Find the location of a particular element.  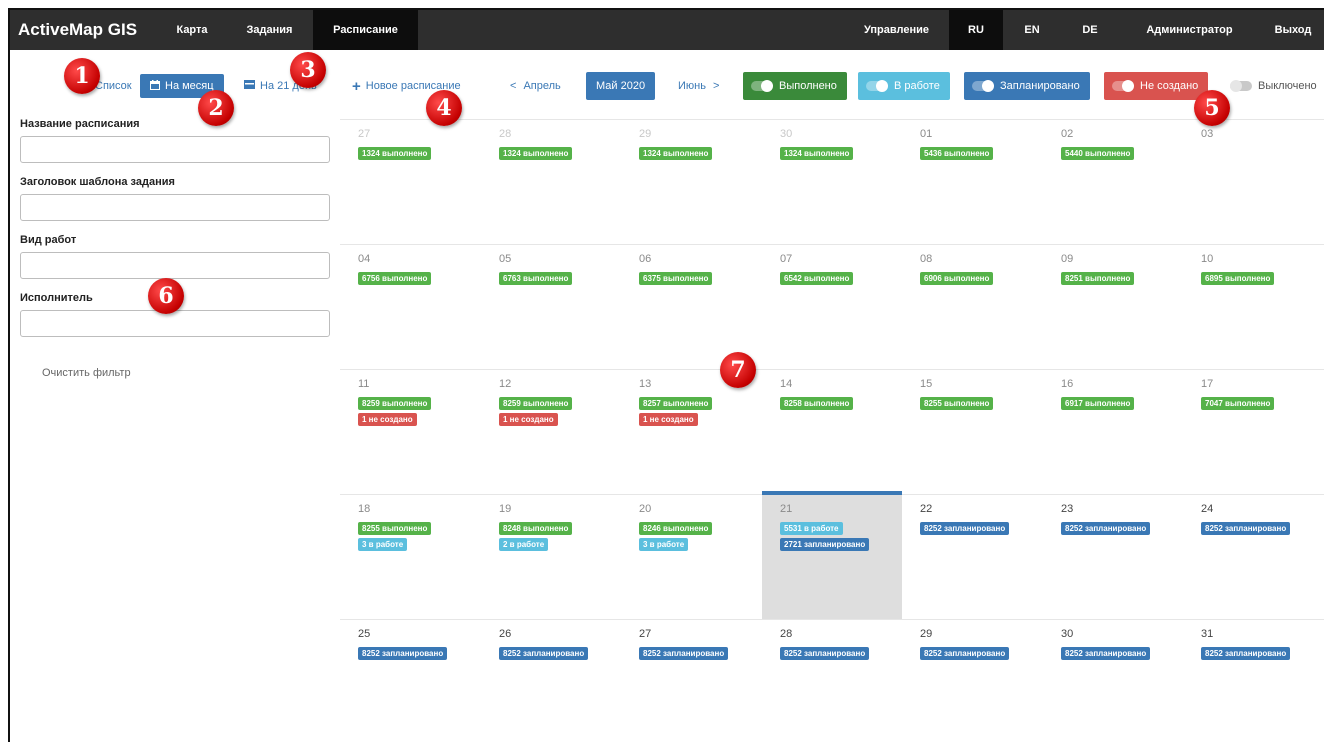

calendar-day: 09 8251 выполнено is located at coordinates (1113, 307).